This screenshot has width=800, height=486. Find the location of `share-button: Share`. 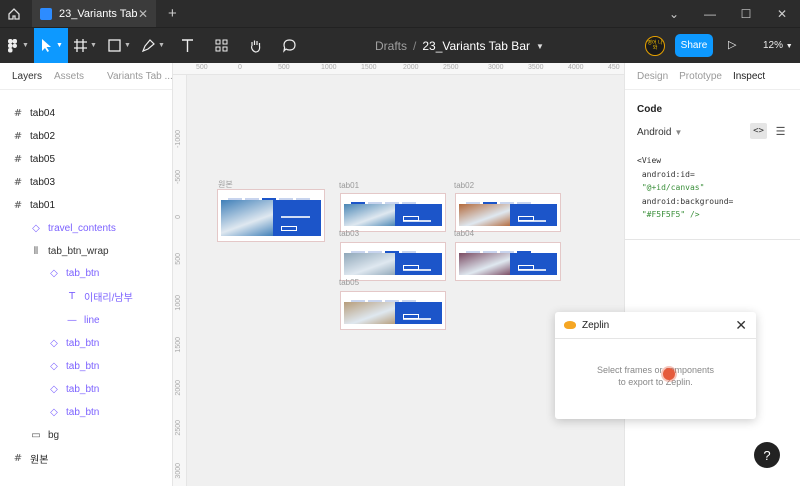

share-button: Share is located at coordinates (694, 45).